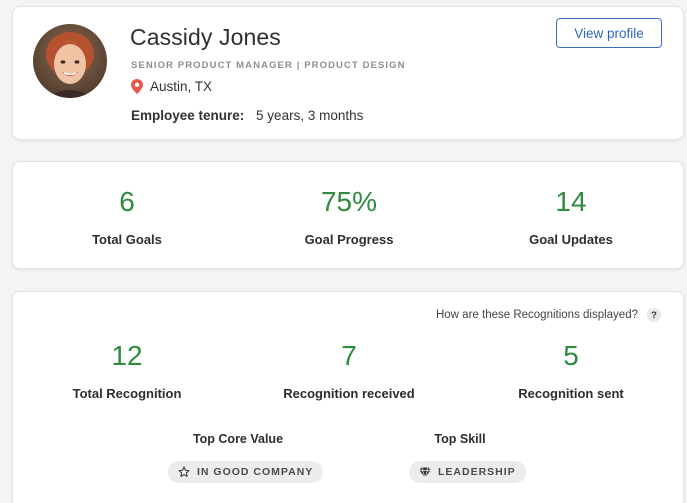 This screenshot has height=503, width=687. I want to click on goal-progress-value: 75%, so click(349, 201).